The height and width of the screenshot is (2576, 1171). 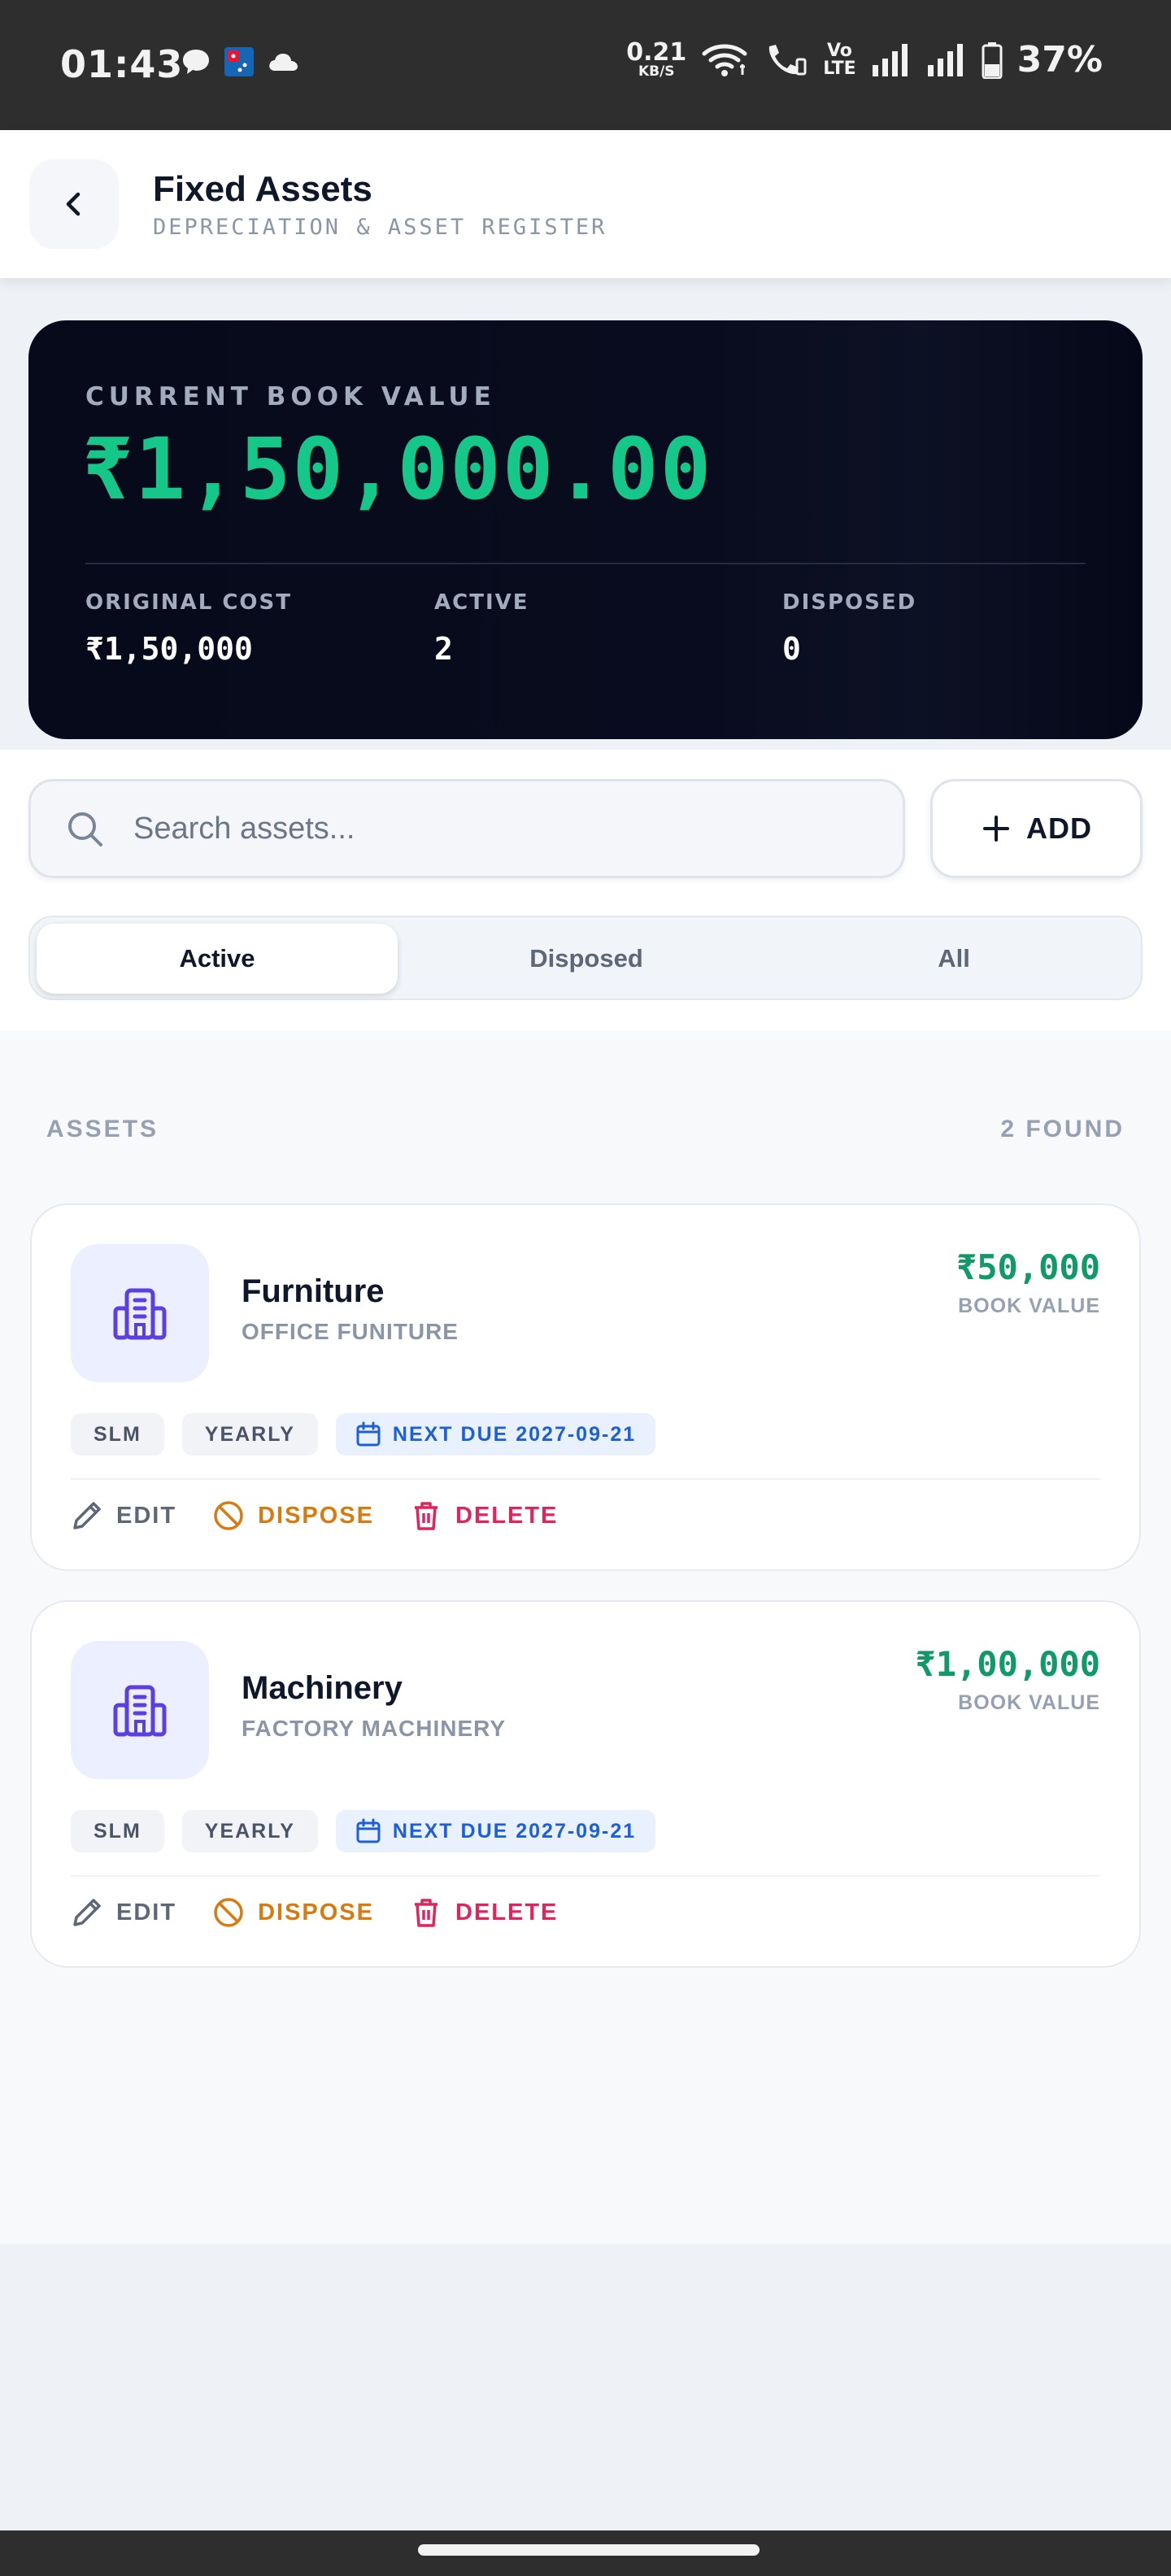 What do you see at coordinates (196, 62) in the screenshot?
I see `chat-bubble-icon` at bounding box center [196, 62].